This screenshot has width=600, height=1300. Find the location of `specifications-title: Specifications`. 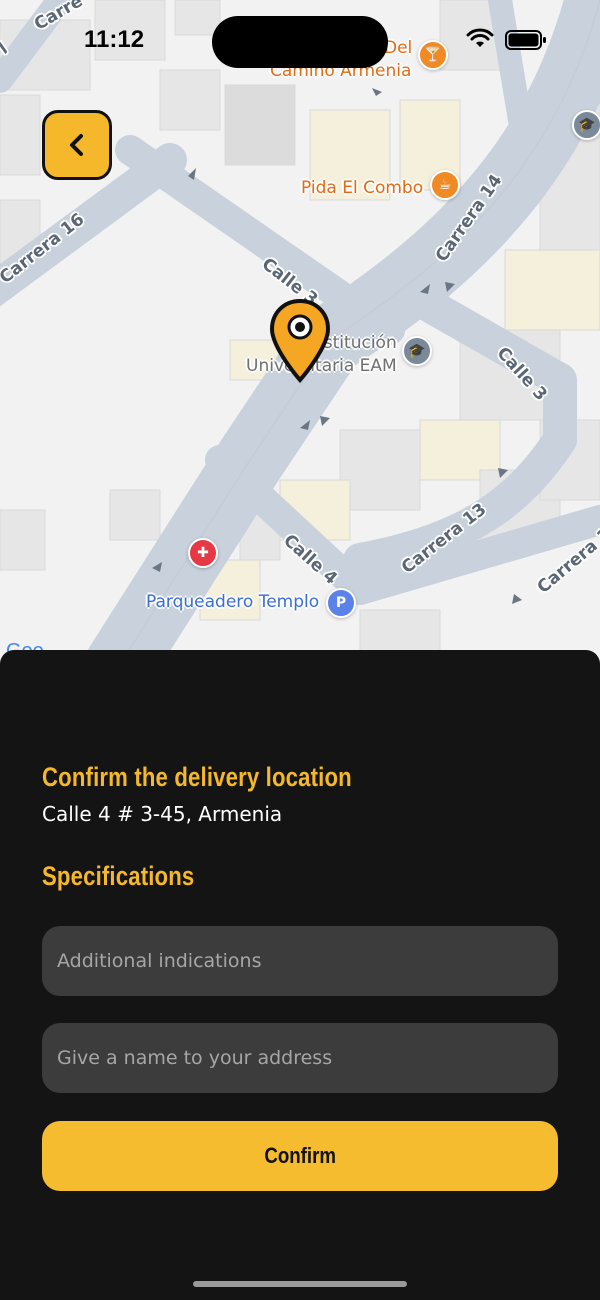

specifications-title: Specifications is located at coordinates (118, 876).